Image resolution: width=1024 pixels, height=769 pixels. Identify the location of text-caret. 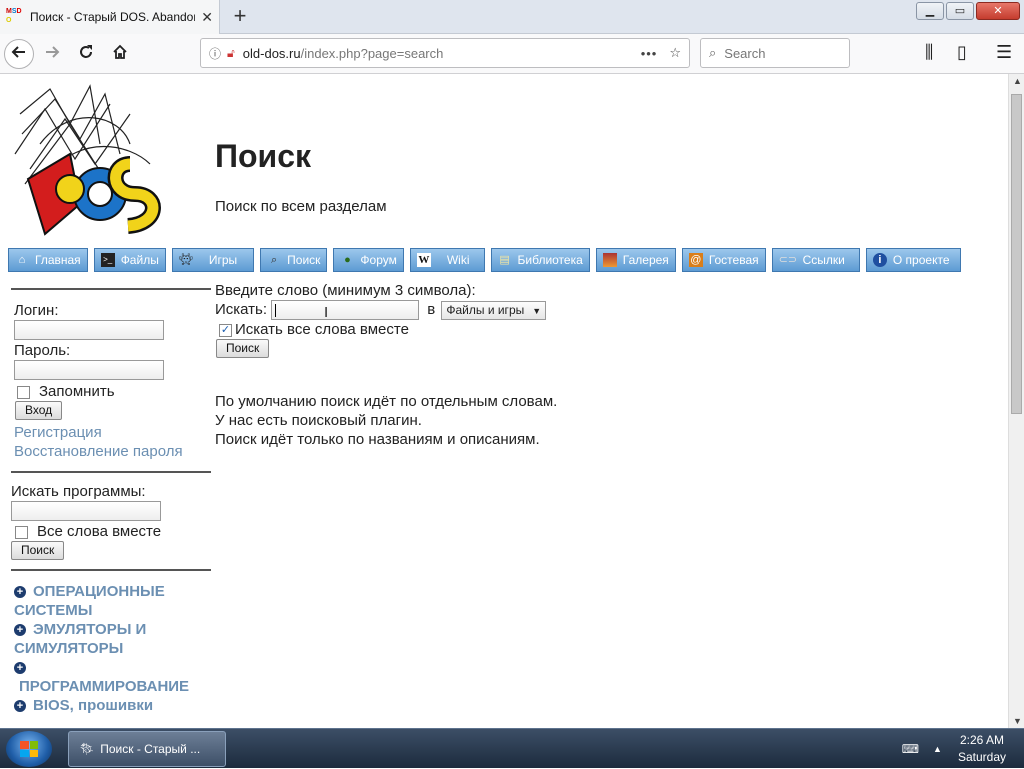
(276, 310).